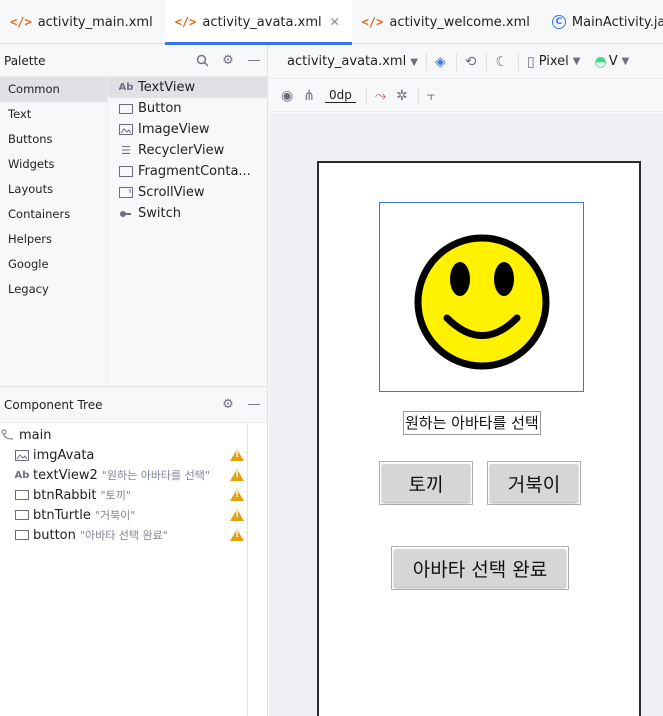 The height and width of the screenshot is (716, 663). Describe the element at coordinates (187, 150) in the screenshot. I see `palette-item-recyclerview: ☰ RecyclerView` at that location.